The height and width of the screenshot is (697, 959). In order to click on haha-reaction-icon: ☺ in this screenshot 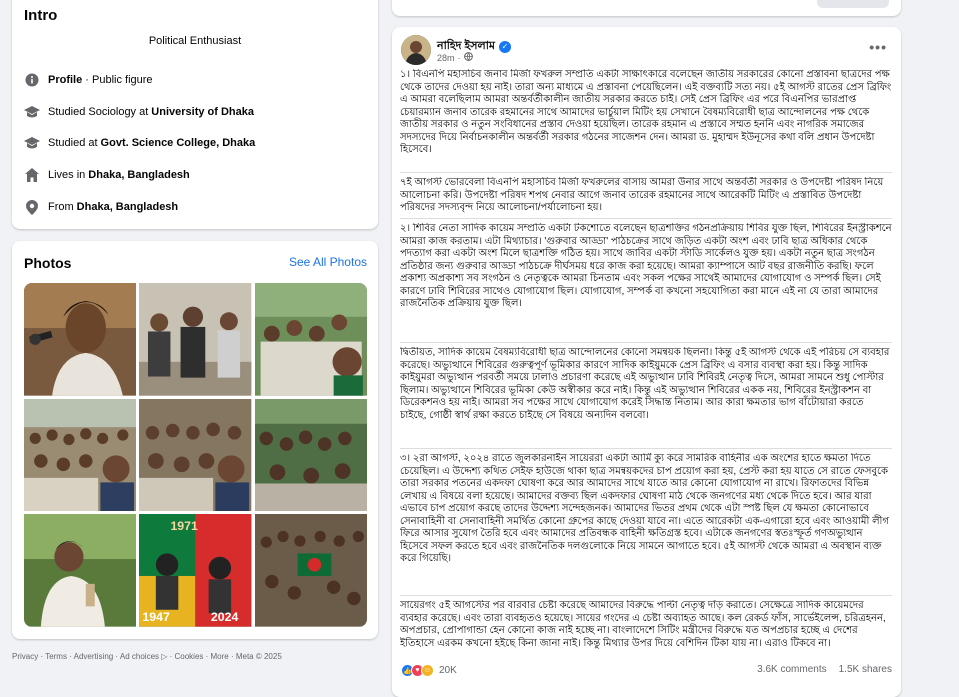, I will do `click(427, 670)`.